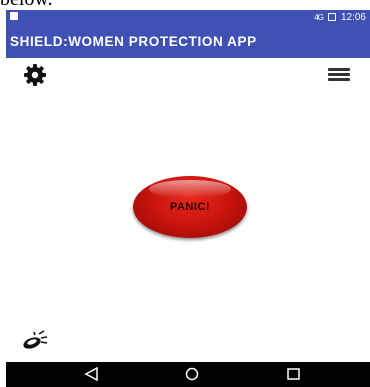 This screenshot has height=387, width=370. I want to click on status-indicators: 4G 12:06, so click(340, 17).